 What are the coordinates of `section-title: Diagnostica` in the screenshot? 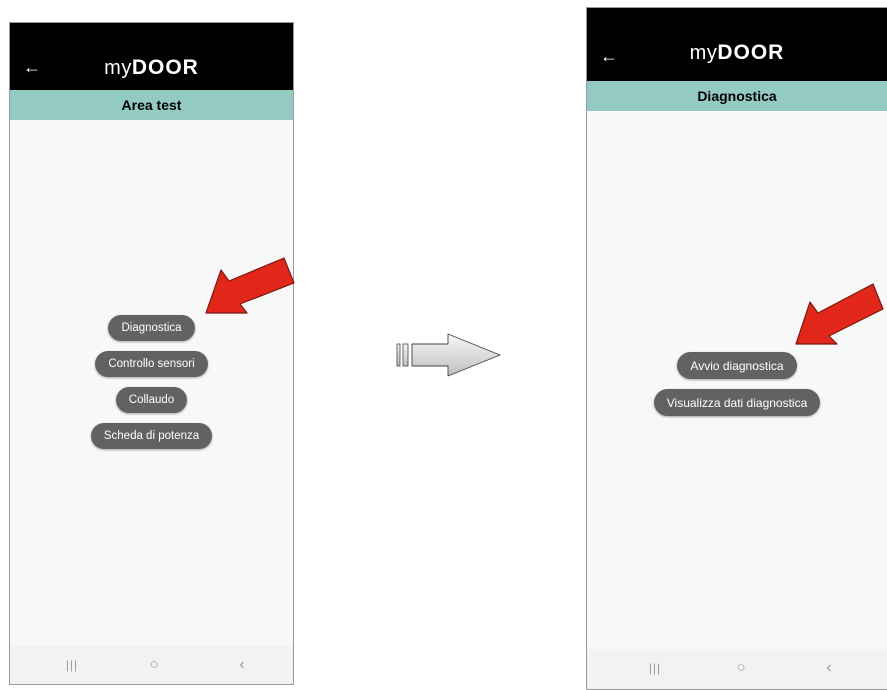 It's located at (737, 96).